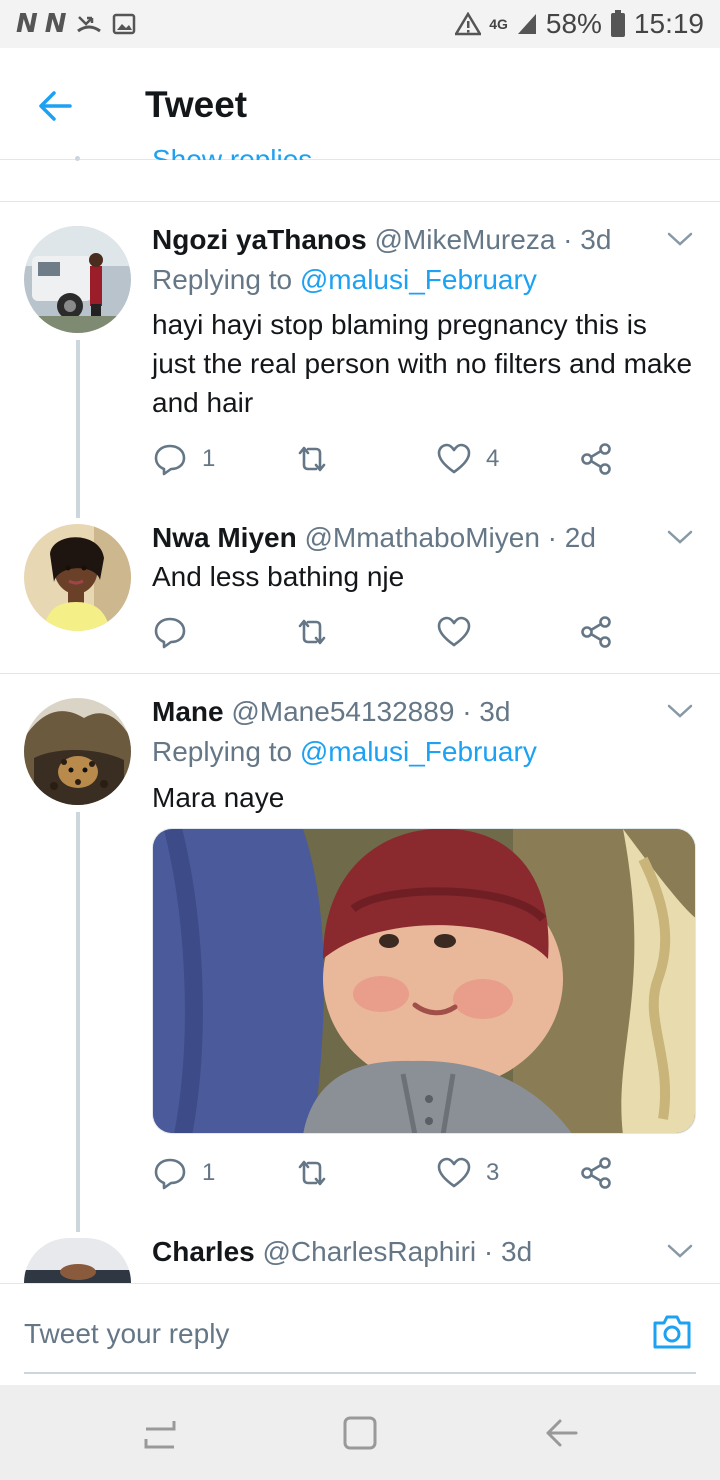 This screenshot has height=1480, width=720. What do you see at coordinates (226, 751) in the screenshot?
I see `replying-prefix: Replying to` at bounding box center [226, 751].